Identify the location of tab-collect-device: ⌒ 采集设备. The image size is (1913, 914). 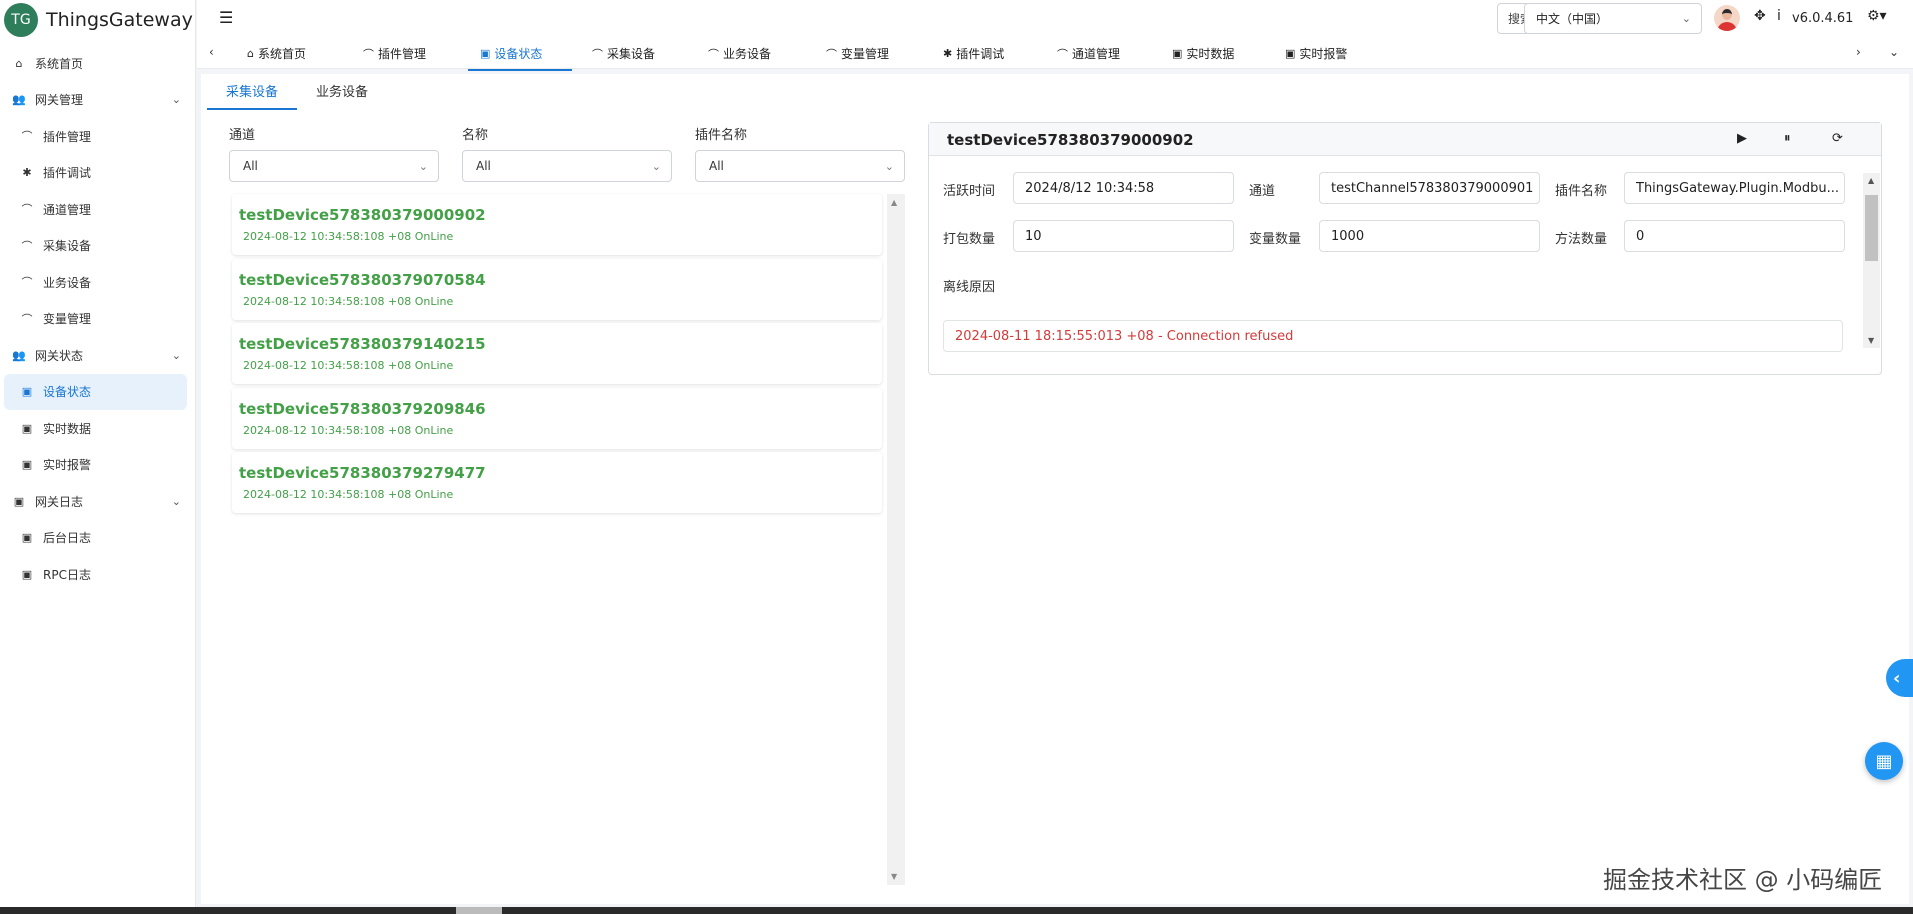
(623, 53).